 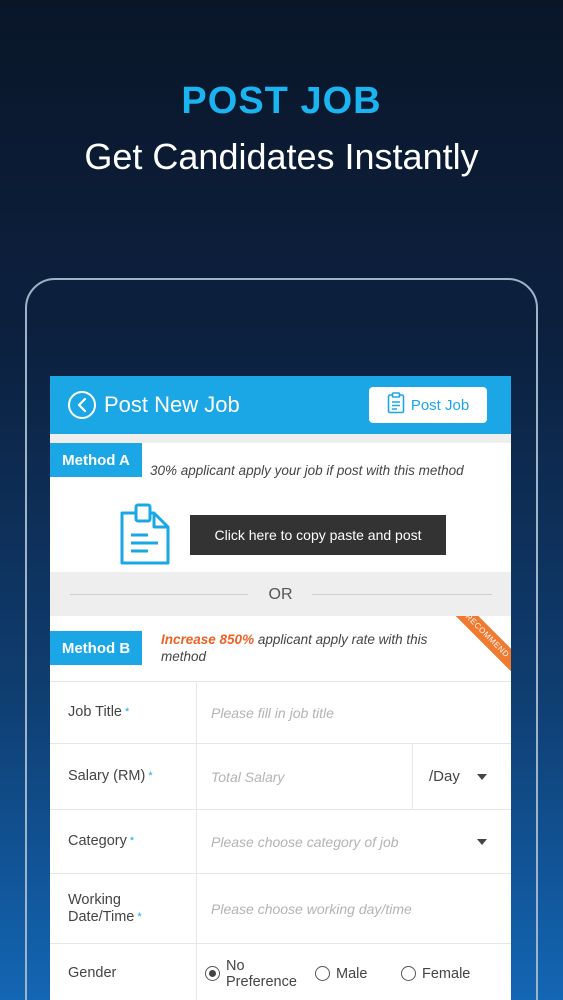 I want to click on category-label-text: Category, so click(x=97, y=841).